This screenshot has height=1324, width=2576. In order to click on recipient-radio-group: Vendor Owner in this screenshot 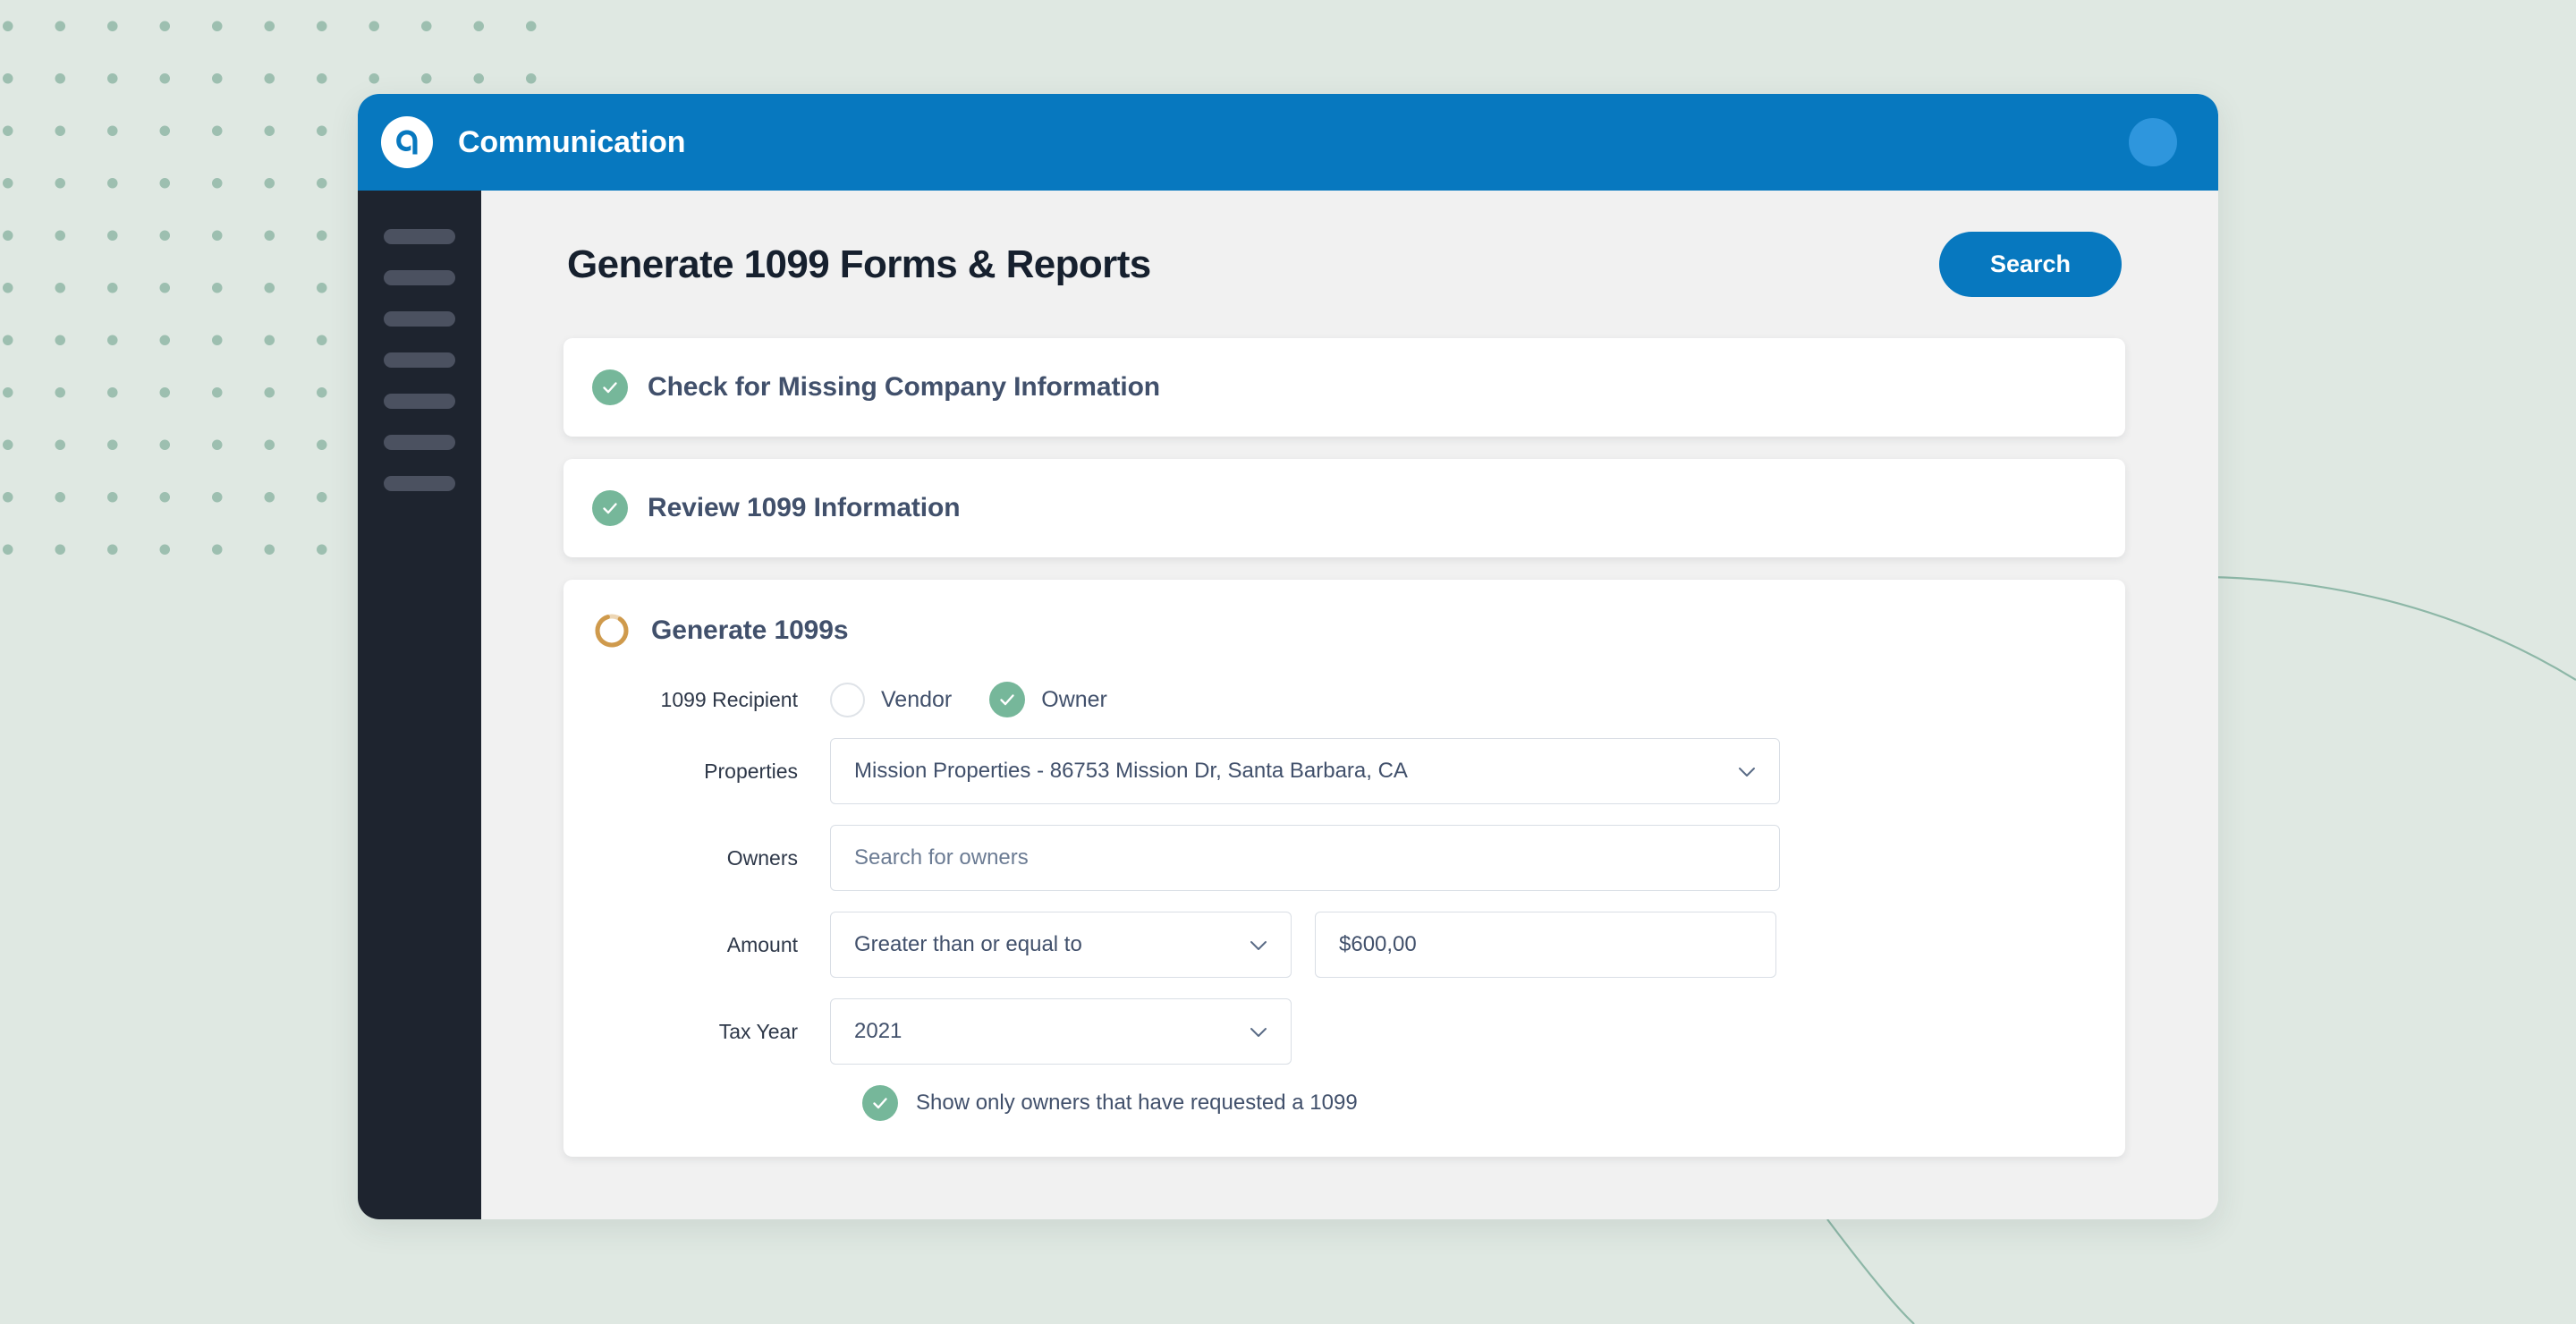, I will do `click(987, 699)`.